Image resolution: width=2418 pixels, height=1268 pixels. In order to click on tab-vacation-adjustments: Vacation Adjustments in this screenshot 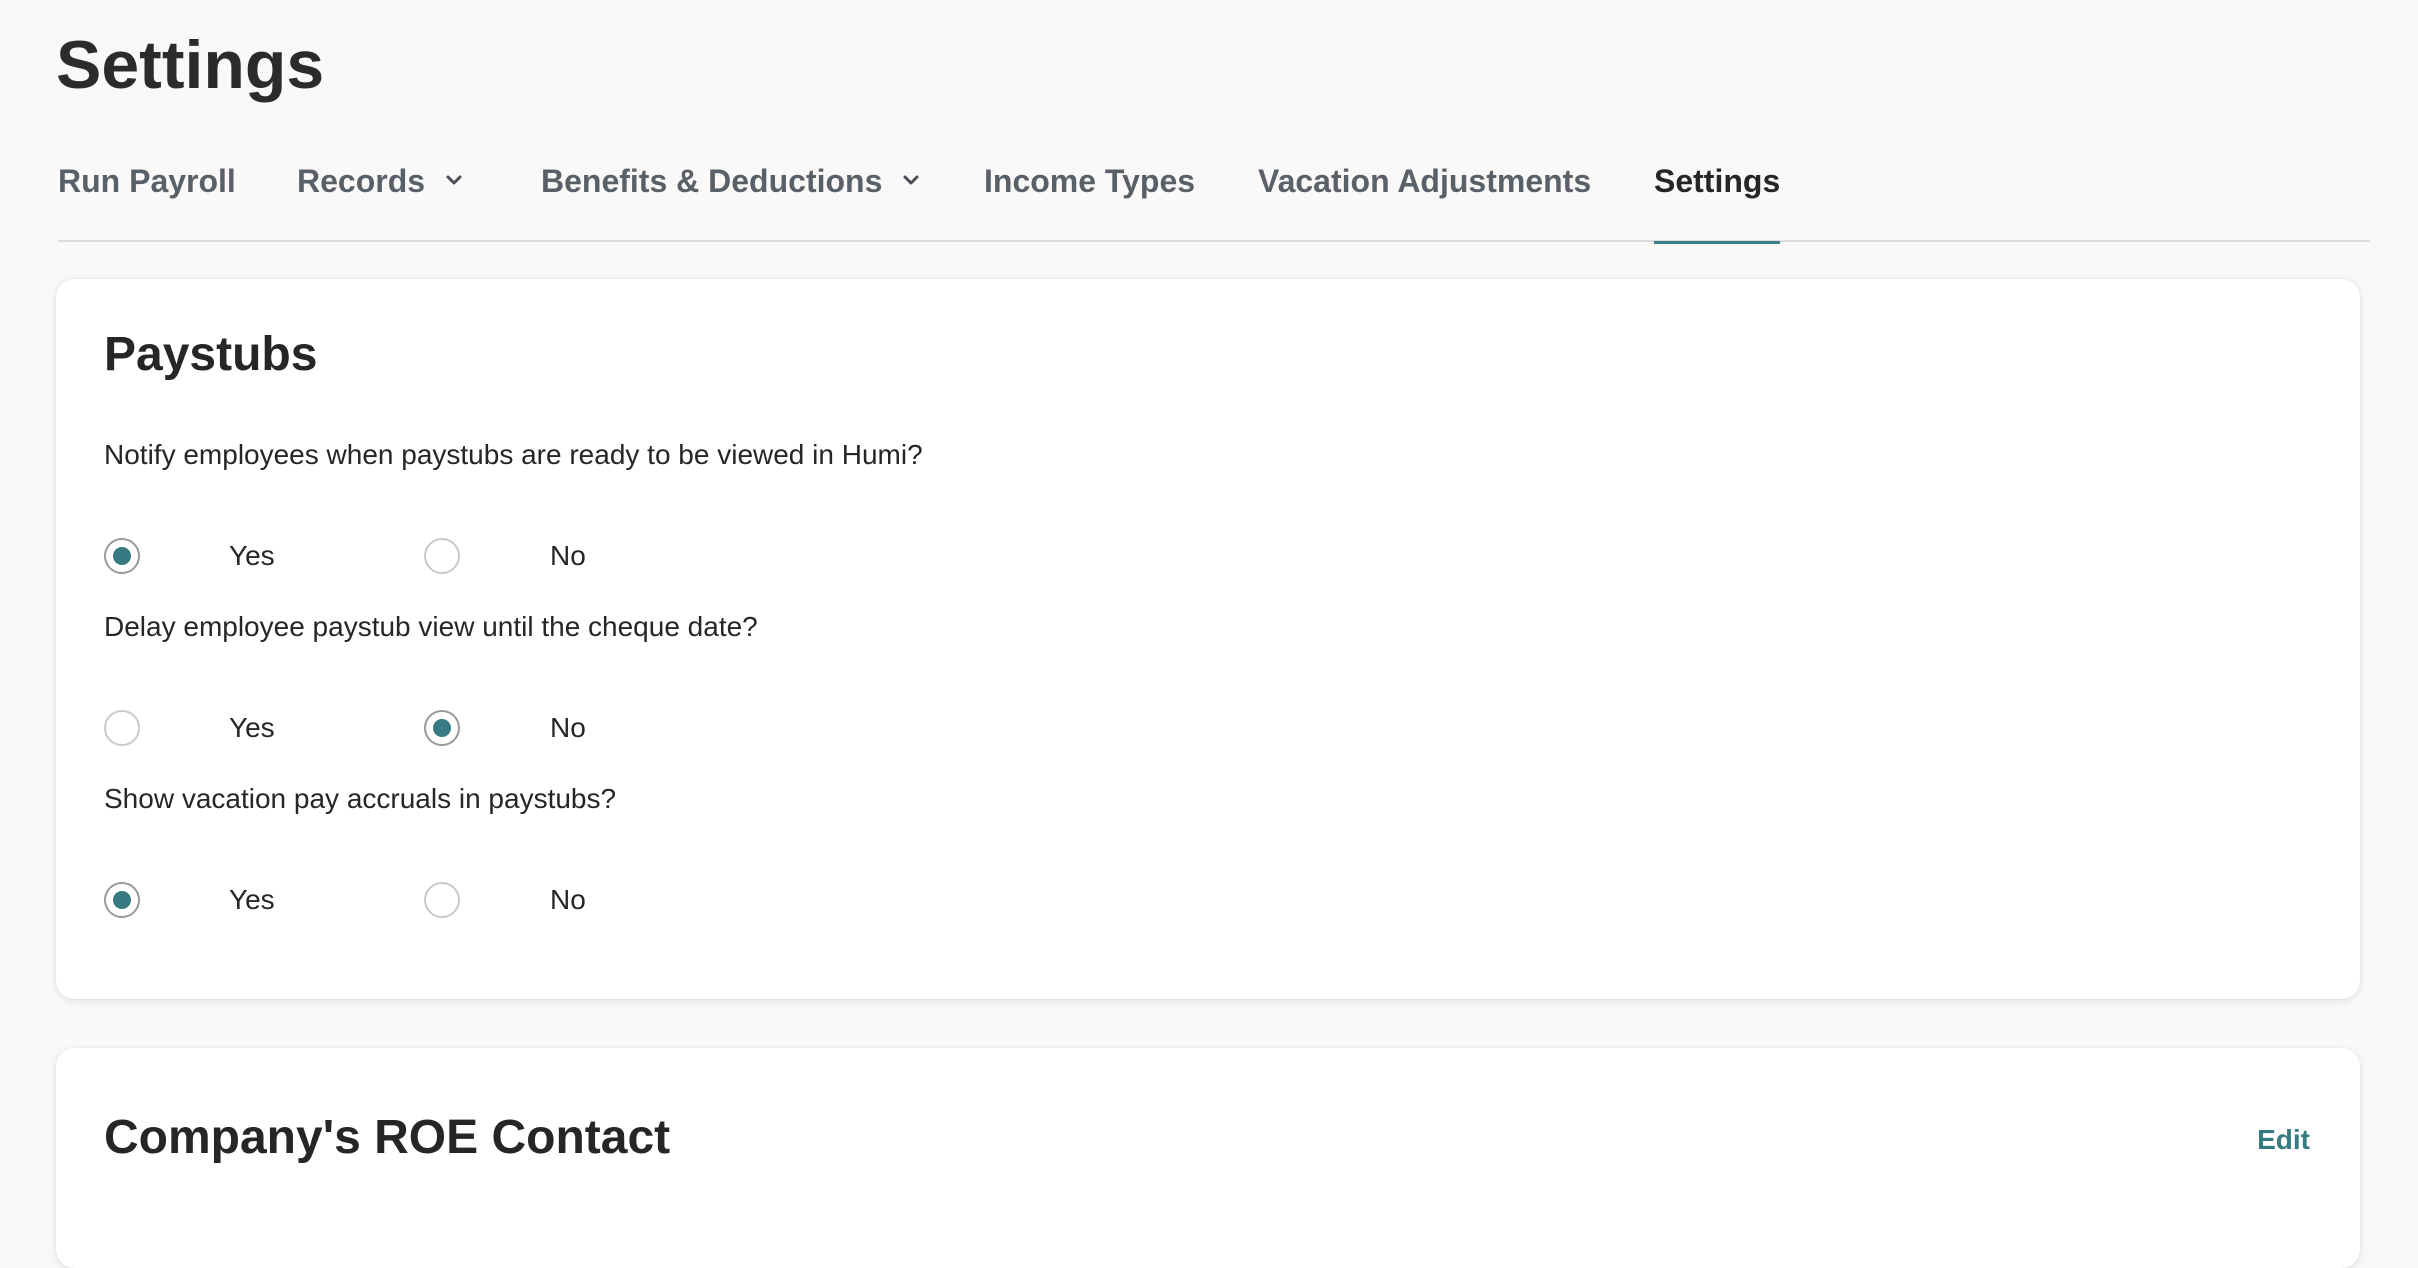, I will do `click(1424, 191)`.